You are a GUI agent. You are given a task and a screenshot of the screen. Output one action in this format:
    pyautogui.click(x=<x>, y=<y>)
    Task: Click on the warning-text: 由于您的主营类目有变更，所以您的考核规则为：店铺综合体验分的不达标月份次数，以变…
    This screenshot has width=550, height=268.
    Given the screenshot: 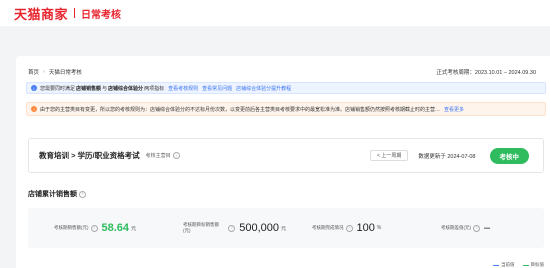 What is the action you would take?
    pyautogui.click(x=240, y=109)
    